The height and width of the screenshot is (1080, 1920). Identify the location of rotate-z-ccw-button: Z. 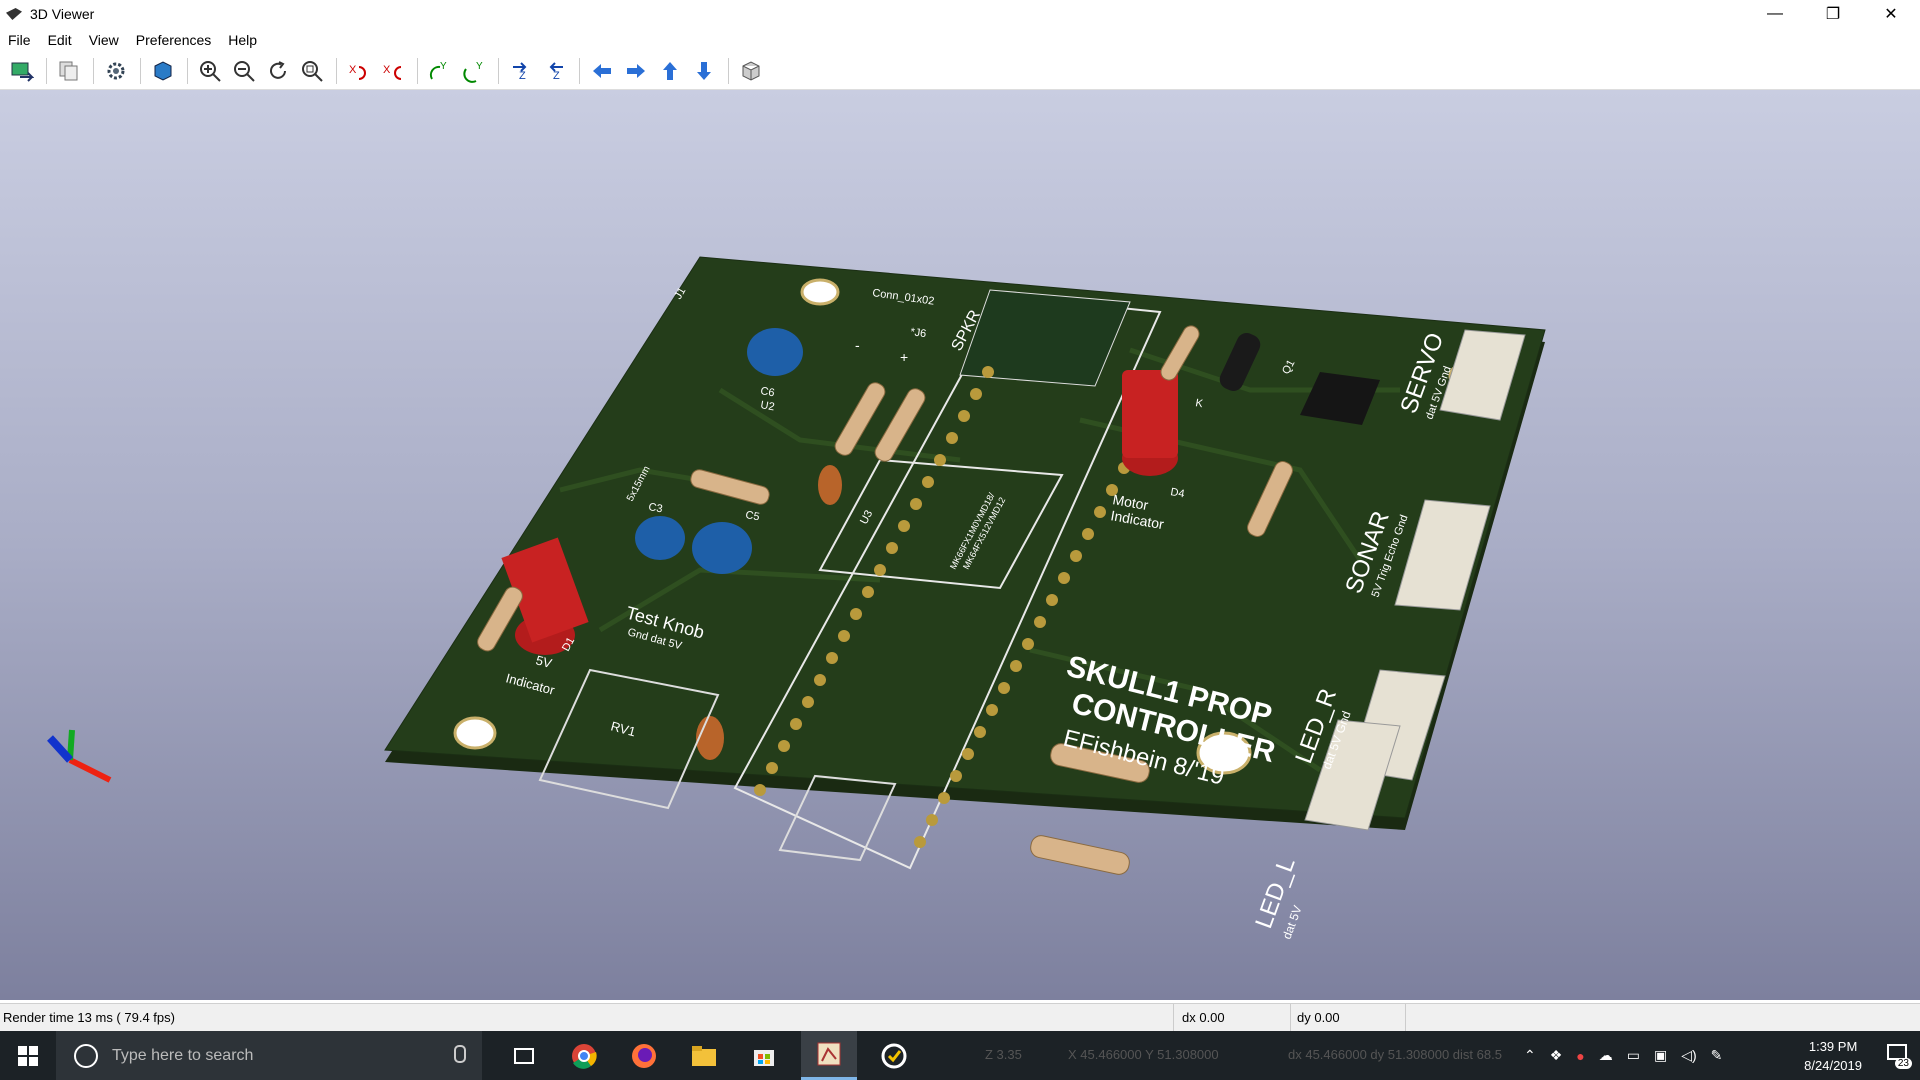
(555, 71).